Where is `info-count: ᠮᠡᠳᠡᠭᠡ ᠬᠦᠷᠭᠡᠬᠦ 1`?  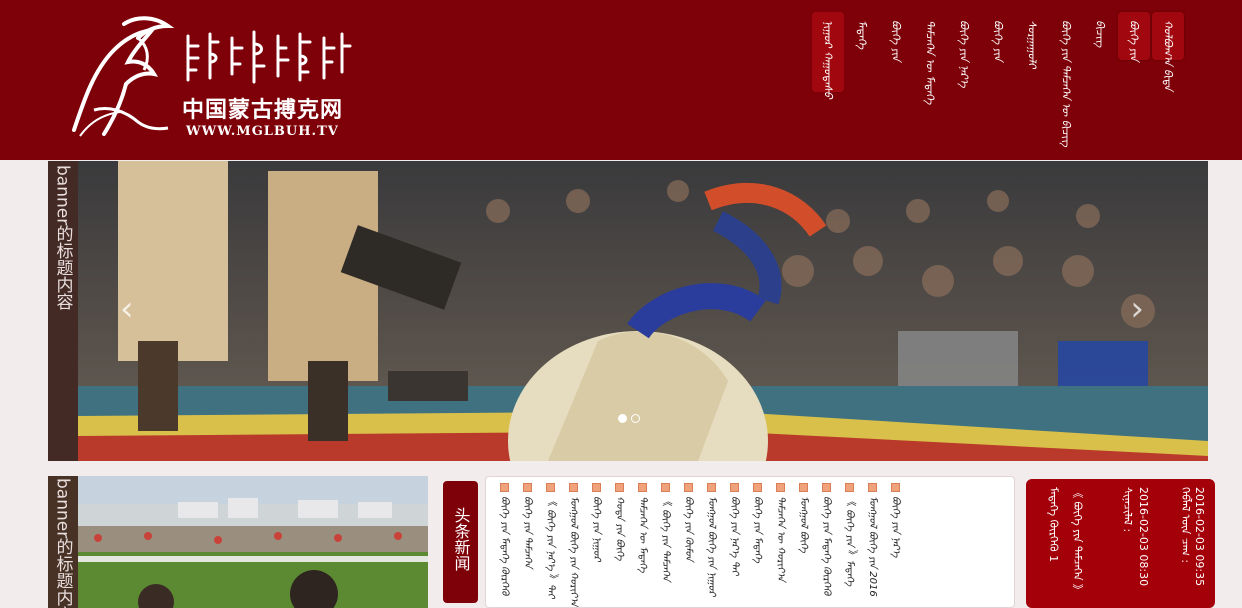 info-count: ᠮᠡᠳᠡᠭᠡ ᠬᠦᠷᠭᠡᠬᠦ 1 is located at coordinates (1053, 525).